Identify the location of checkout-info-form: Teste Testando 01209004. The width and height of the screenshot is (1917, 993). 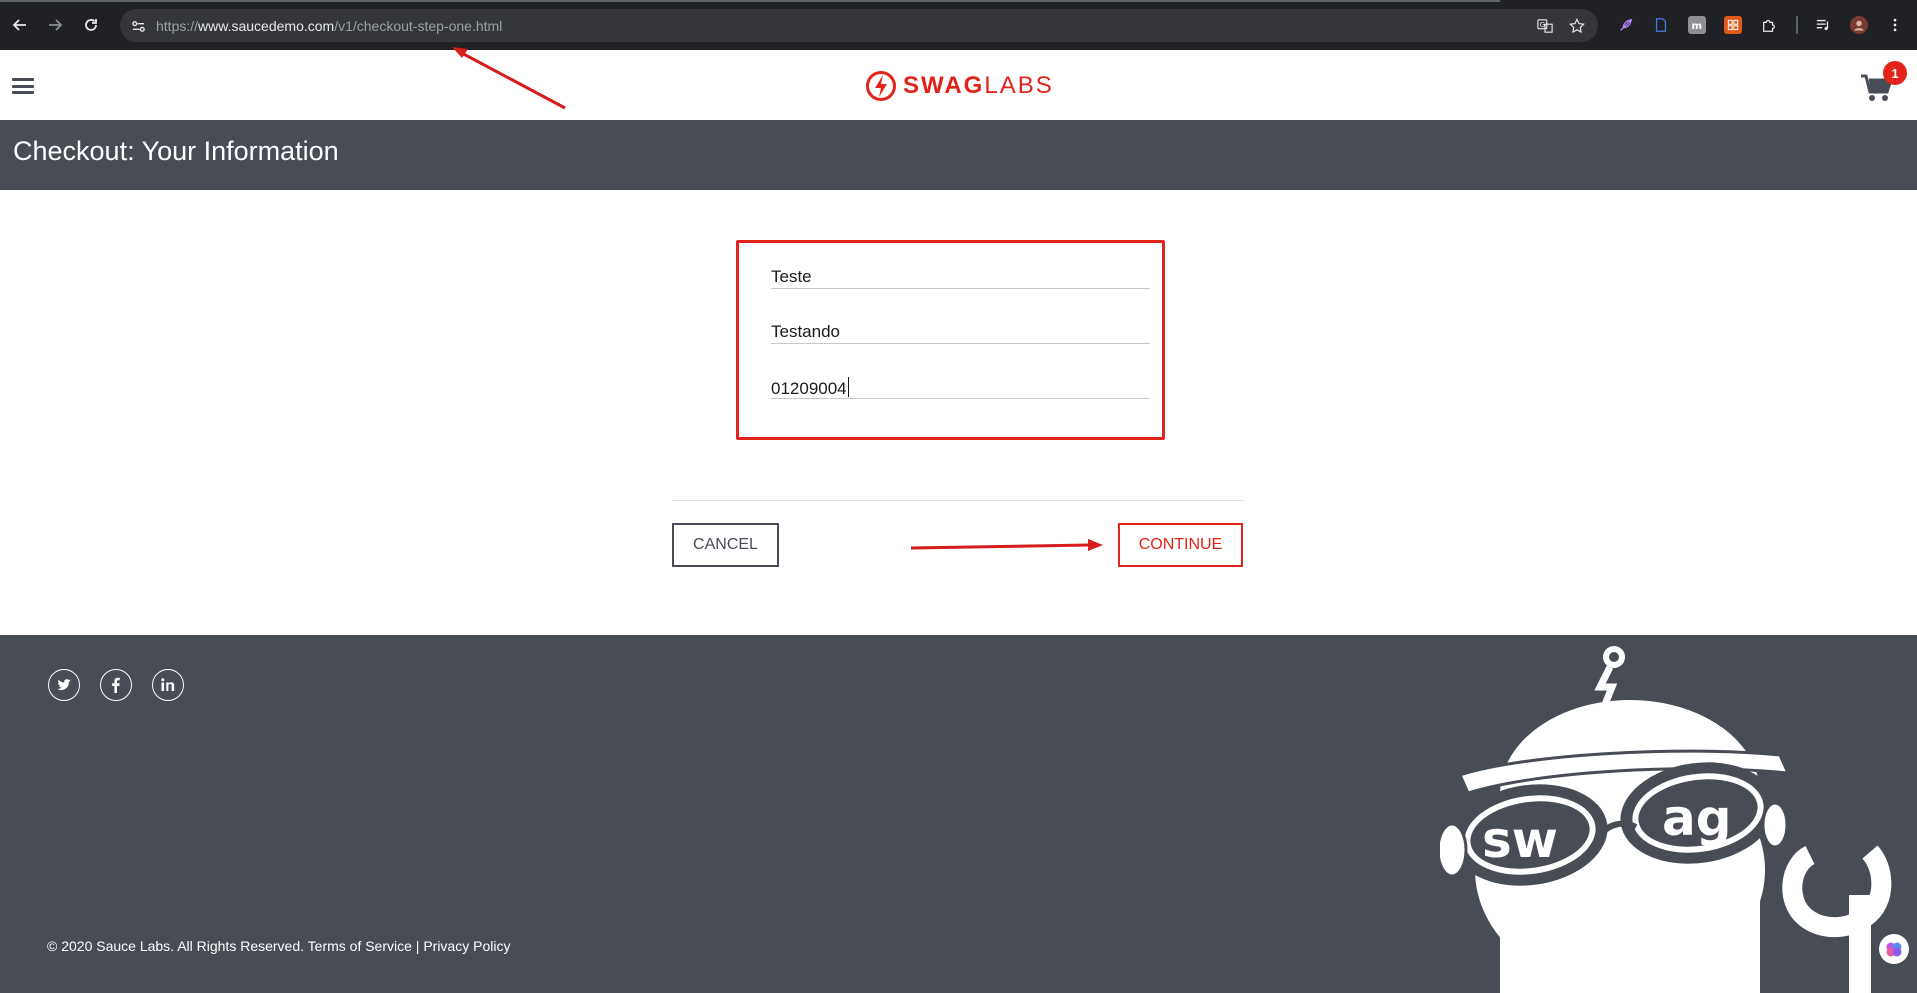
(950, 340).